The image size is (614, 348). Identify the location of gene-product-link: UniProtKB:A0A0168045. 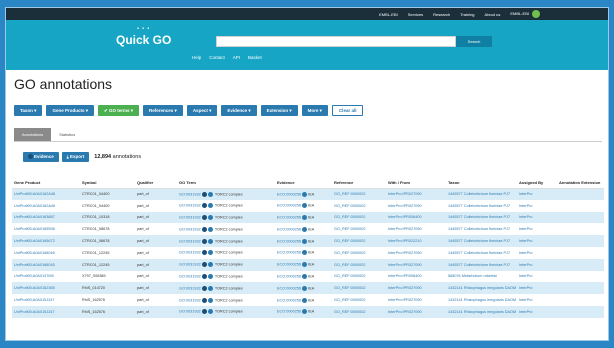
(46, 264).